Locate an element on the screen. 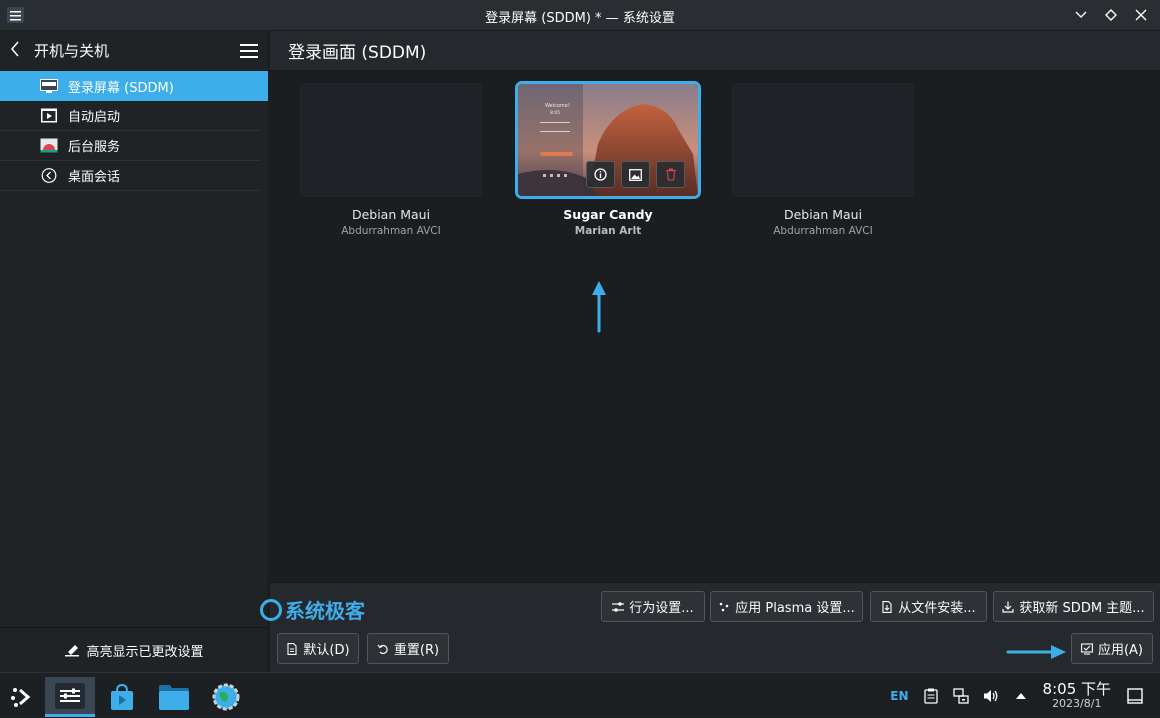  monitor-icon is located at coordinates (49, 85).